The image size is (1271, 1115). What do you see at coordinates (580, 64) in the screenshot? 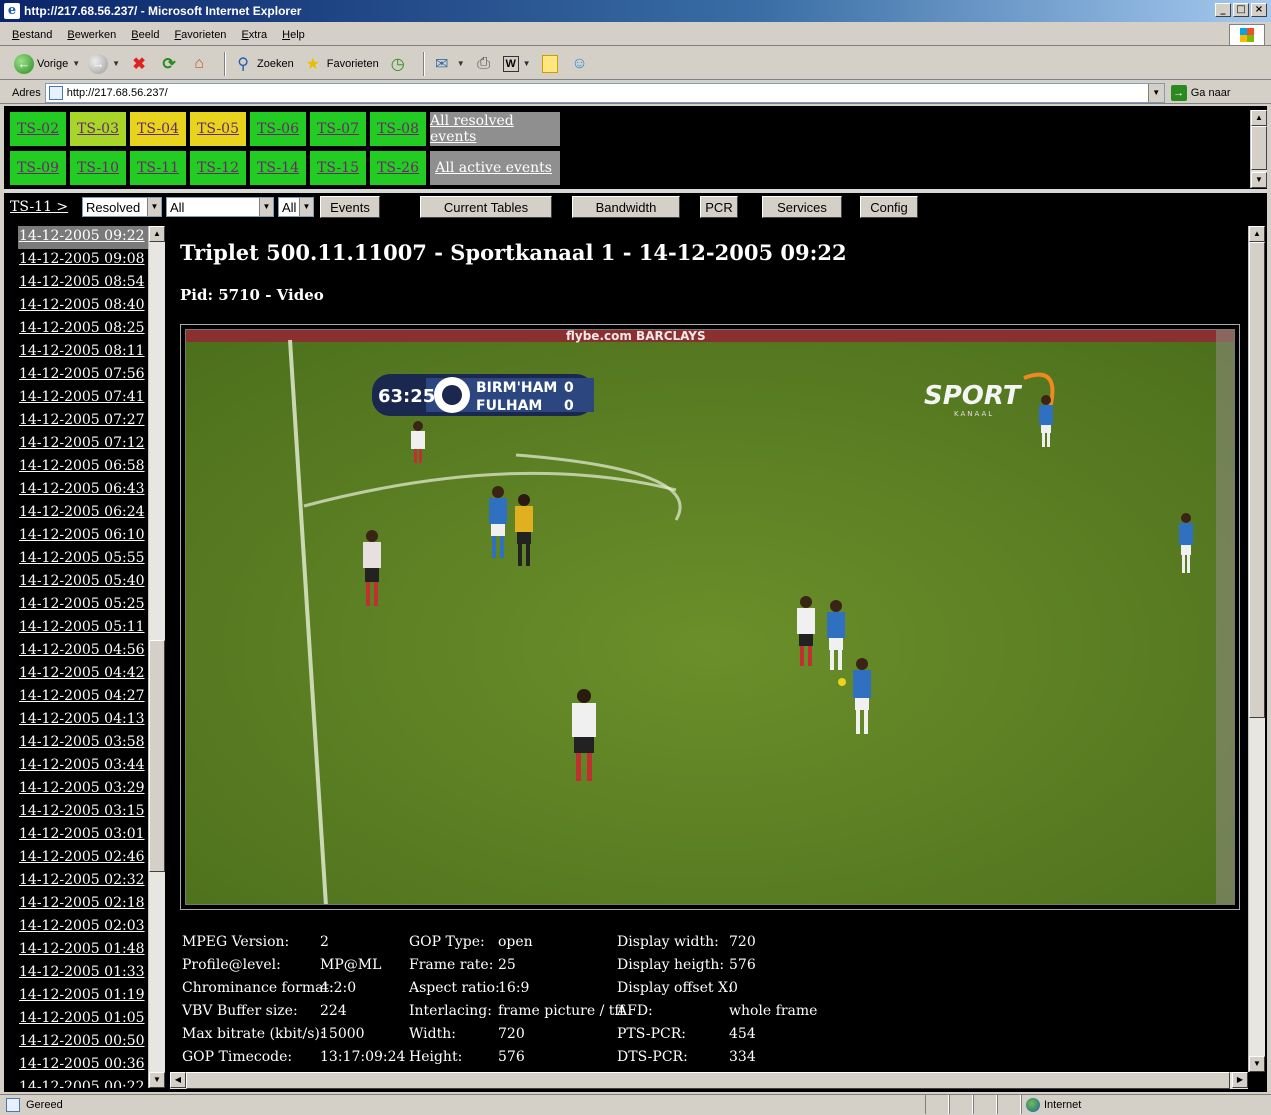
I see `messenger-button: ☺` at bounding box center [580, 64].